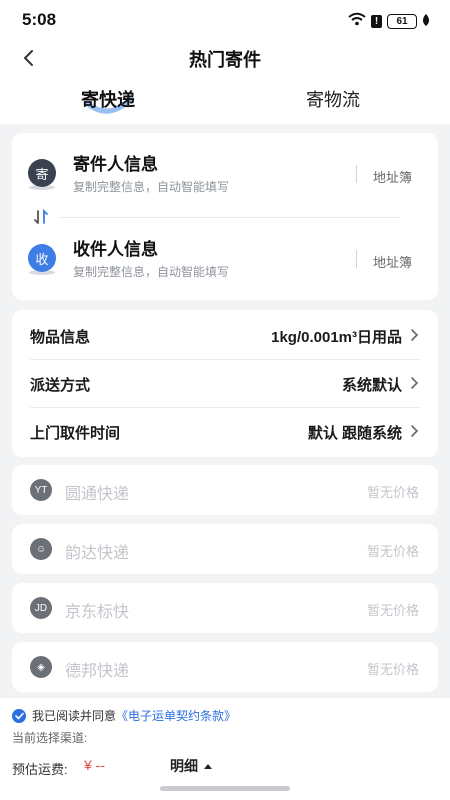  I want to click on estimated-fee-label: 预估运费:, so click(40, 769).